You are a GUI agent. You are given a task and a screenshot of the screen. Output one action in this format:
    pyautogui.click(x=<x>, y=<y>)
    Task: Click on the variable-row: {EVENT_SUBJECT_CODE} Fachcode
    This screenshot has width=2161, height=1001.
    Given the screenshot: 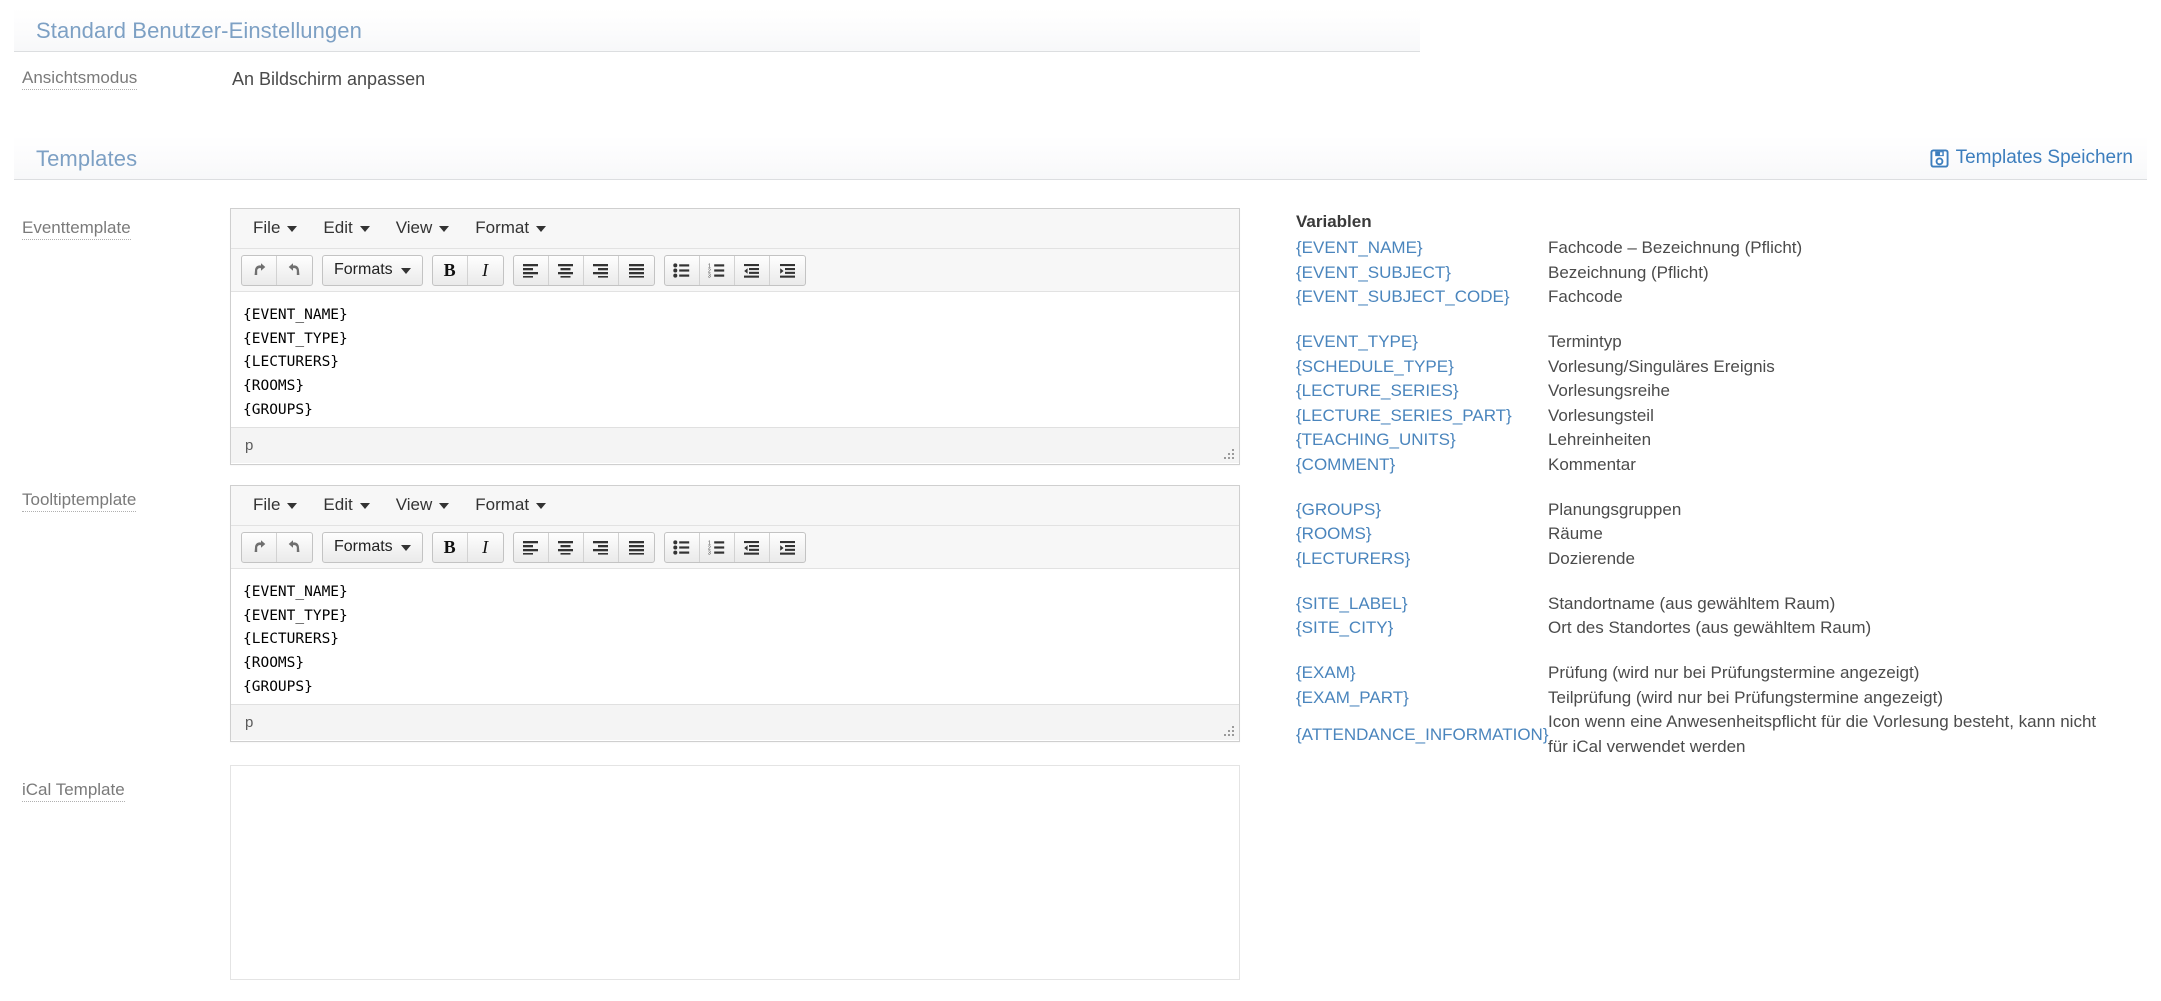 What is the action you would take?
    pyautogui.click(x=1711, y=297)
    